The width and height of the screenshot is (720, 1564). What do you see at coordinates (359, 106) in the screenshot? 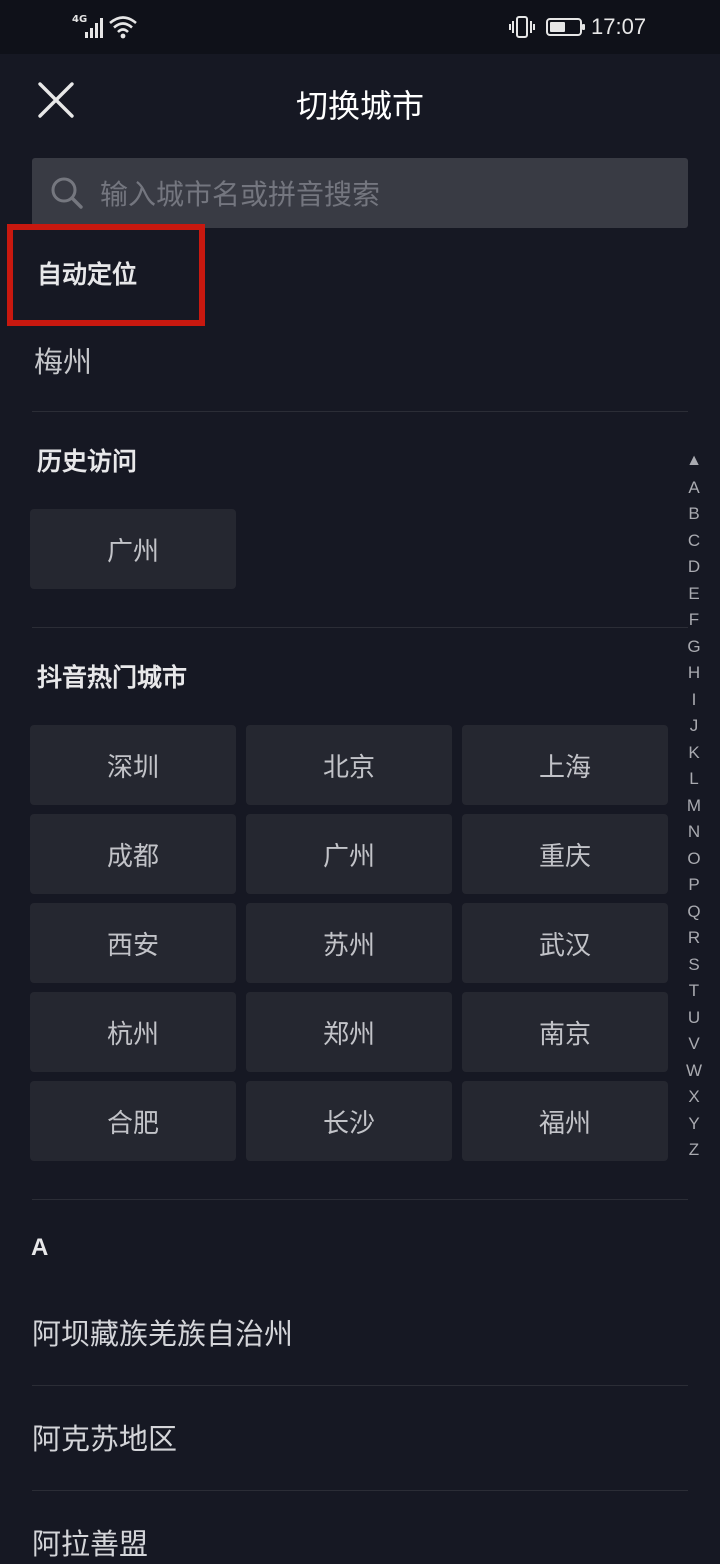
I see `page-title: 切换城市` at bounding box center [359, 106].